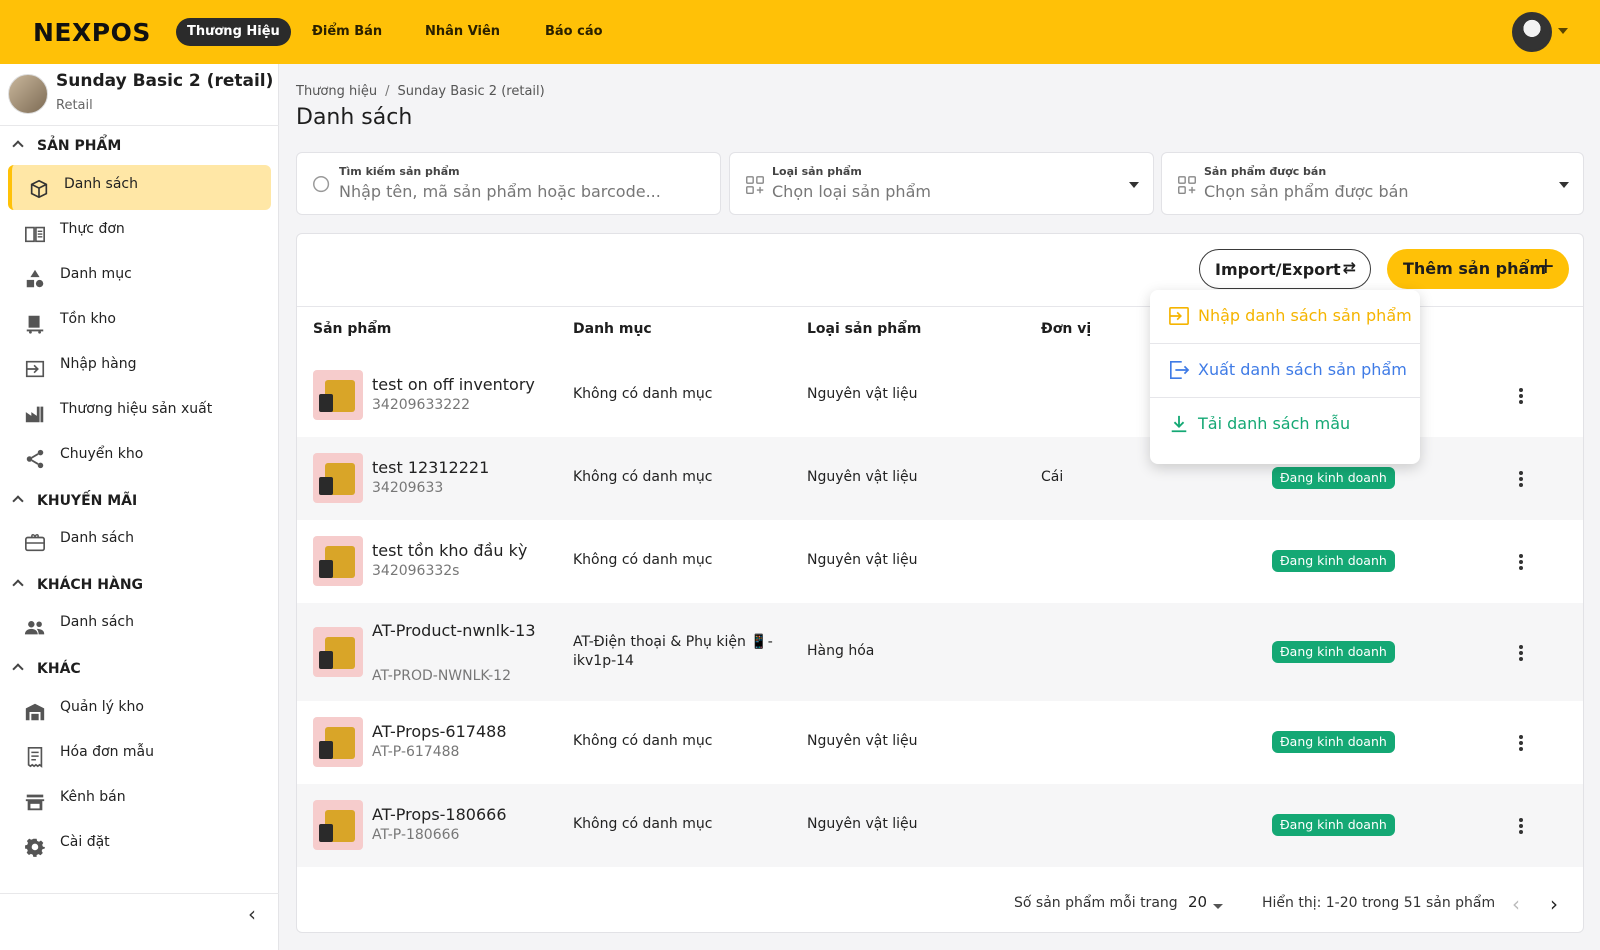 Image resolution: width=1600 pixels, height=950 pixels. Describe the element at coordinates (1197, 902) in the screenshot. I see `per-page-select: 20` at that location.